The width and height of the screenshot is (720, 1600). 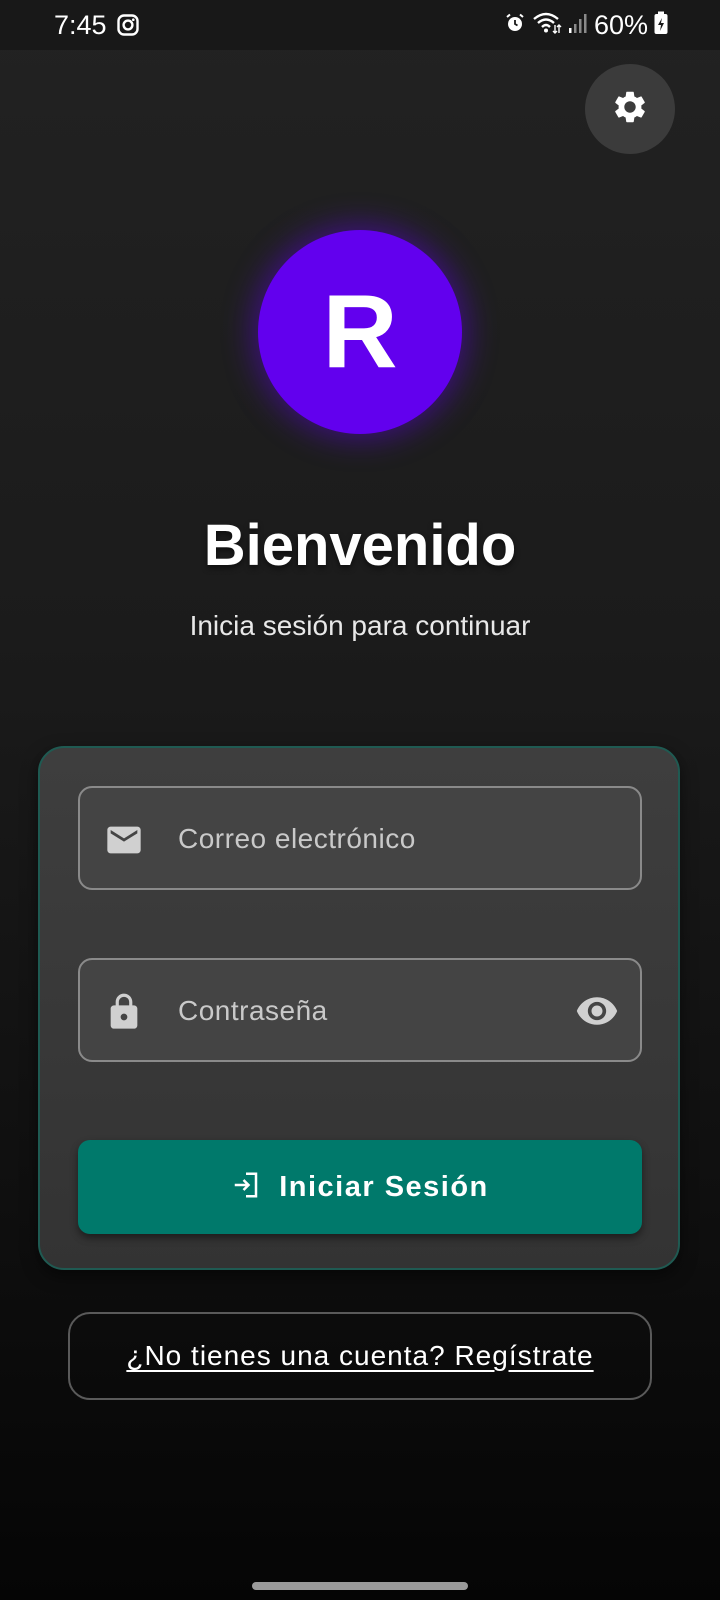 What do you see at coordinates (597, 1011) in the screenshot?
I see `eye-icon` at bounding box center [597, 1011].